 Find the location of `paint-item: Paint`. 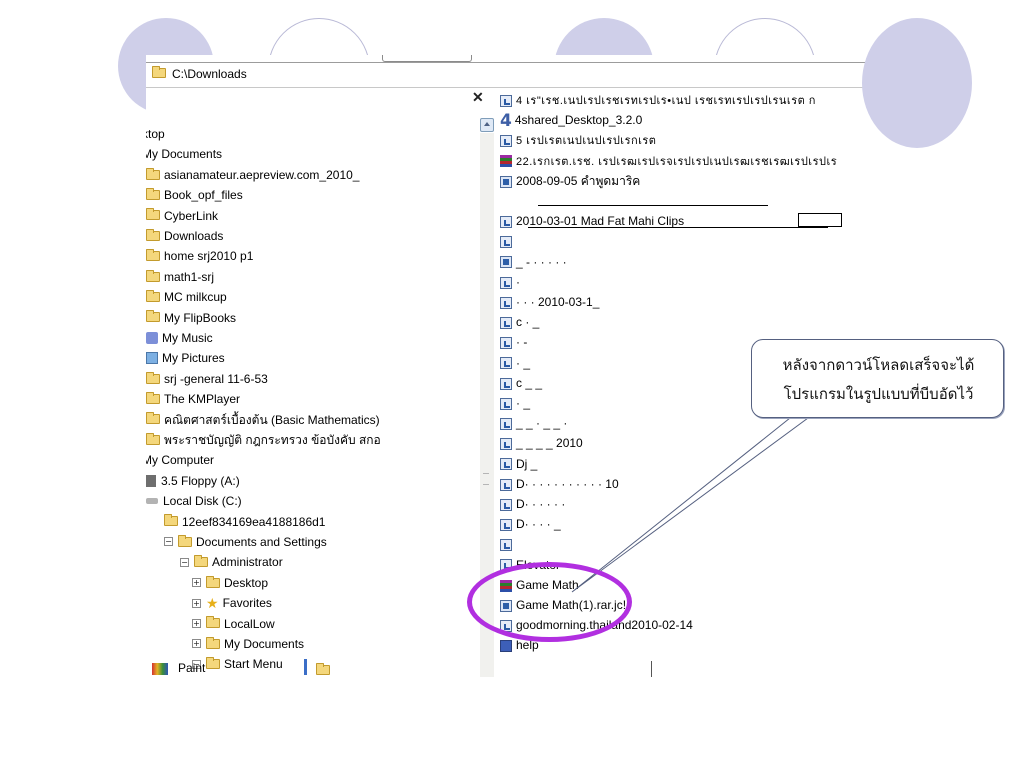

paint-item: Paint is located at coordinates (178, 668).